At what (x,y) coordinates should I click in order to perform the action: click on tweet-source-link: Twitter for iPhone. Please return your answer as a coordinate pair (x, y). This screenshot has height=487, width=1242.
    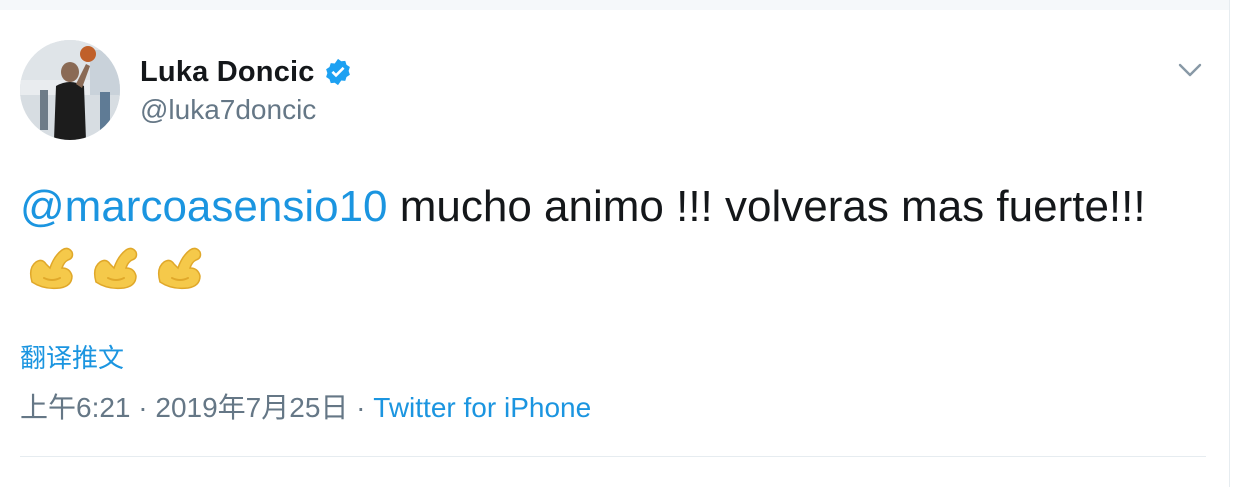
    Looking at the image, I should click on (482, 407).